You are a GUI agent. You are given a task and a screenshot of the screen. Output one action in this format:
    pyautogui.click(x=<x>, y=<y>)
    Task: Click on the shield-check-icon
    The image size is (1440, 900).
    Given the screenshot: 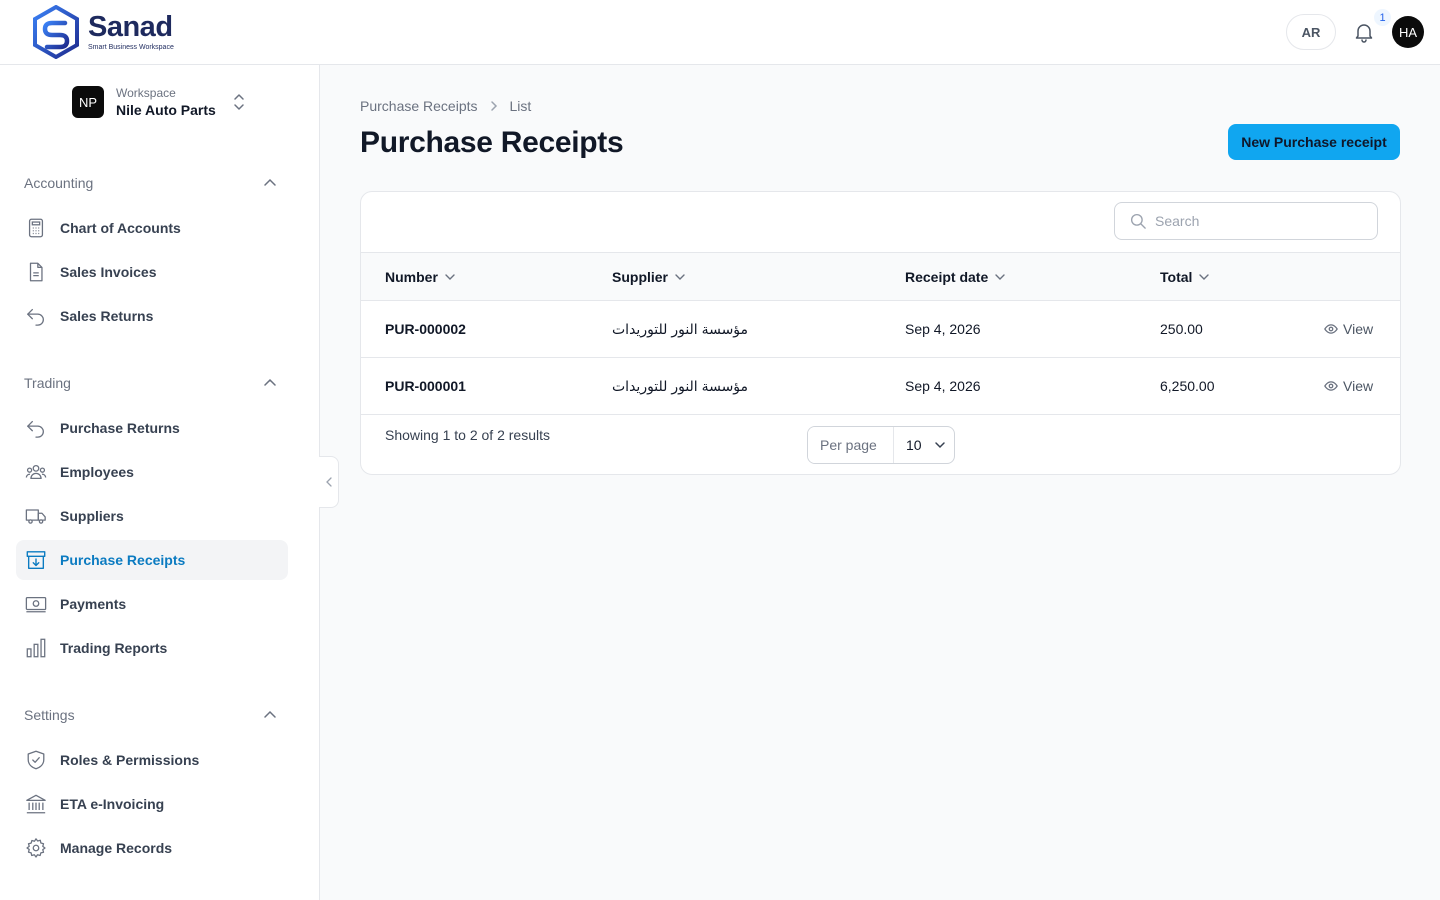 What is the action you would take?
    pyautogui.click(x=36, y=760)
    